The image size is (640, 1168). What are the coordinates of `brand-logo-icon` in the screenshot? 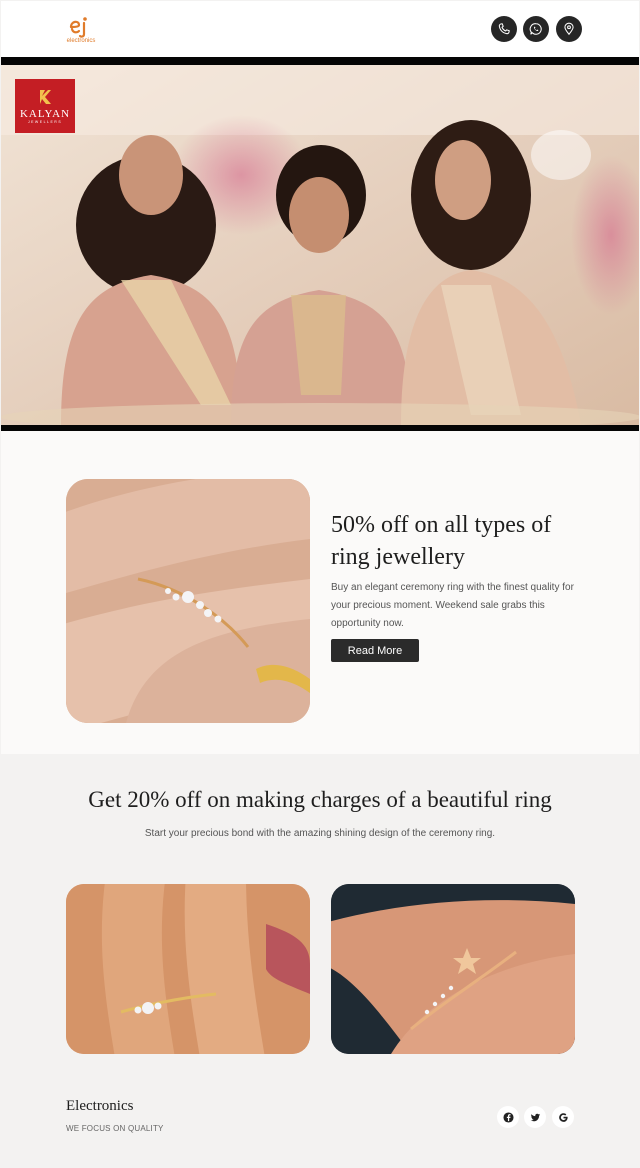 It's located at (45, 97).